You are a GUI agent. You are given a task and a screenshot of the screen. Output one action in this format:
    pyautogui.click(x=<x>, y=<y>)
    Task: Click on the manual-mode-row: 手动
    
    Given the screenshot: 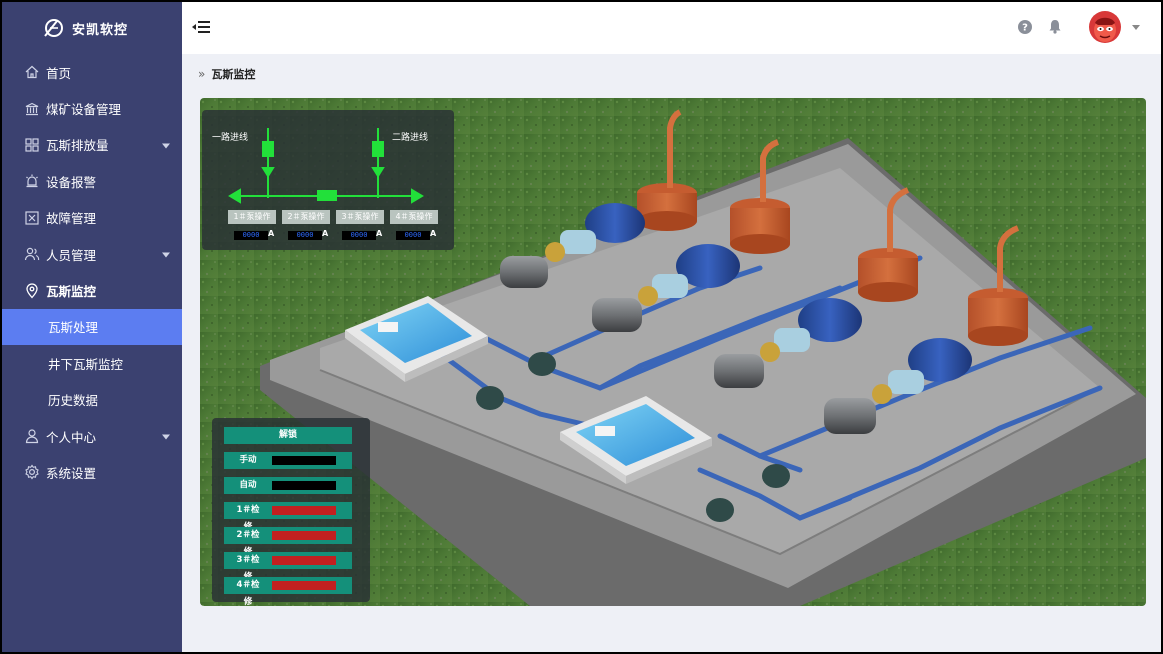 What is the action you would take?
    pyautogui.click(x=288, y=460)
    